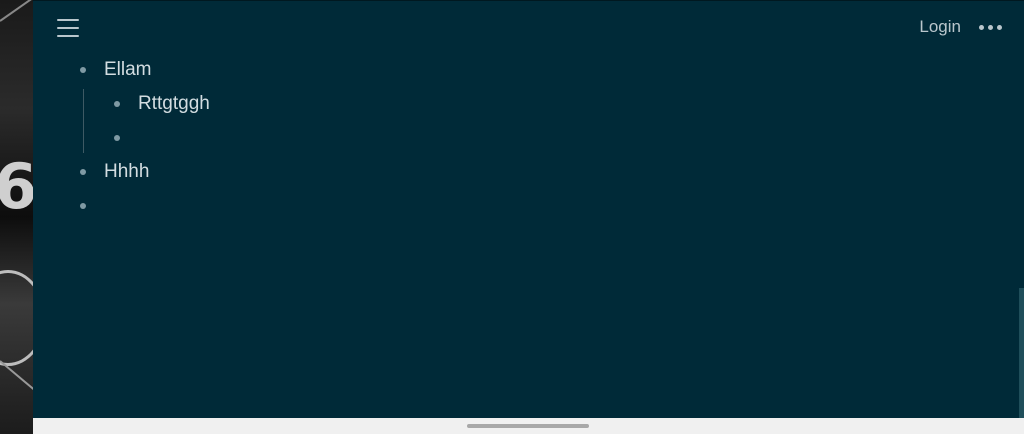 This screenshot has height=434, width=1024. Describe the element at coordinates (128, 70) in the screenshot. I see `list-item-text: Ellam` at that location.